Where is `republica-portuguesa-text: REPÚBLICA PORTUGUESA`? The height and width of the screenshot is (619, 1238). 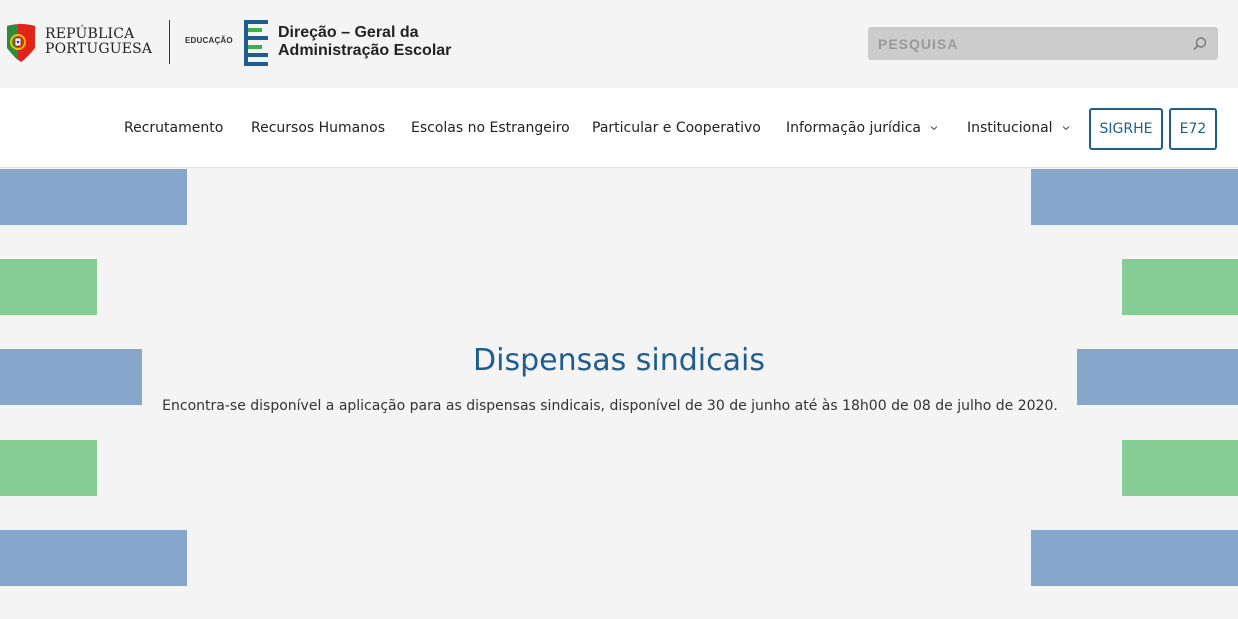 republica-portuguesa-text: REPÚBLICA PORTUGUESA is located at coordinates (98, 42).